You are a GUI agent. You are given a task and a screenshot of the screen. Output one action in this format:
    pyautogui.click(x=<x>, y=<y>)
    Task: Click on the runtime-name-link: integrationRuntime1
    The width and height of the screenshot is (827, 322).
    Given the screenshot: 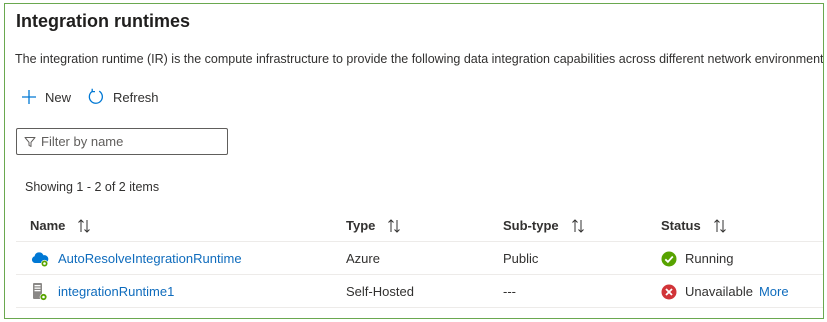 What is the action you would take?
    pyautogui.click(x=116, y=291)
    